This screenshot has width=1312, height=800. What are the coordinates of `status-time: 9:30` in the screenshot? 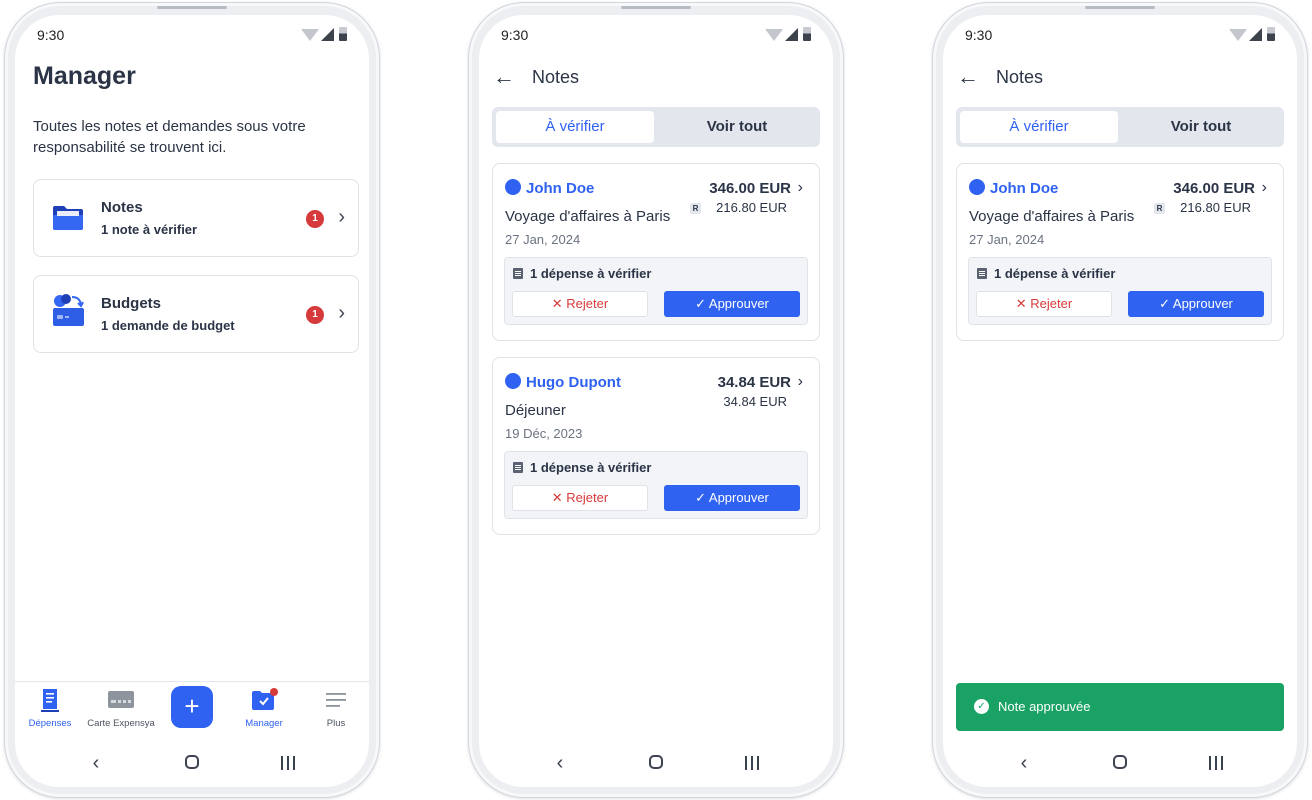 It's located at (51, 35).